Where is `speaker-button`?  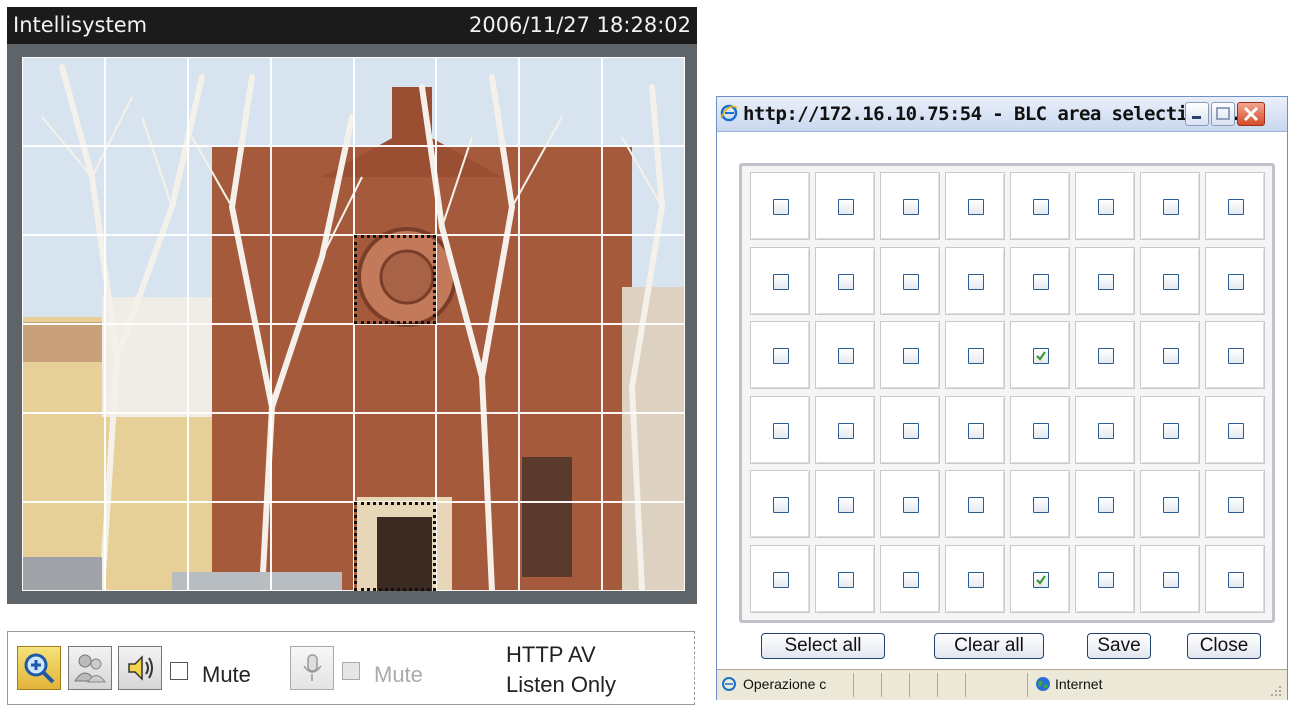
speaker-button is located at coordinates (140, 668).